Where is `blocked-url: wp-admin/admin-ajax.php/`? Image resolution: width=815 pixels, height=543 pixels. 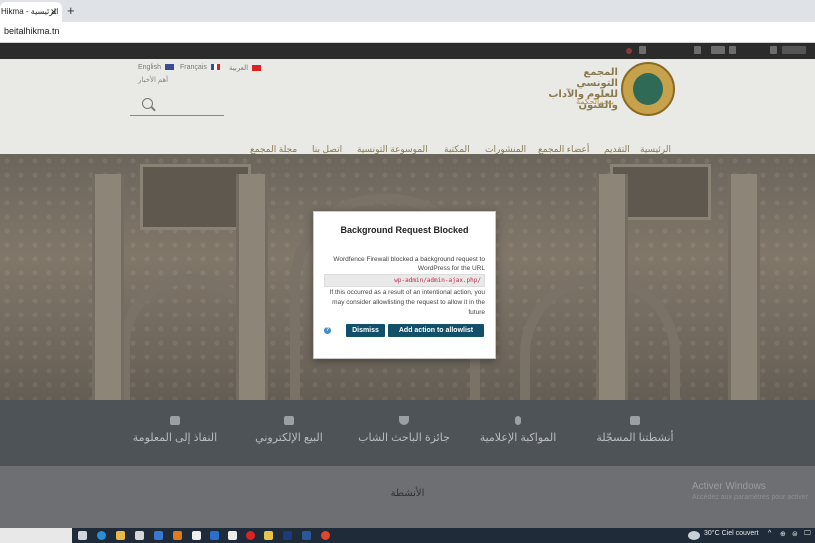 blocked-url: wp-admin/admin-ajax.php/ is located at coordinates (404, 280).